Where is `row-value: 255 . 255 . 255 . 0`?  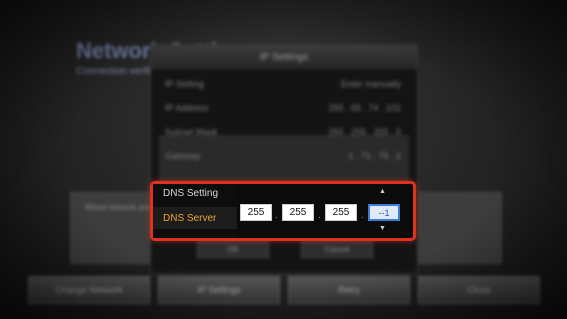 row-value: 255 . 255 . 255 . 0 is located at coordinates (364, 132).